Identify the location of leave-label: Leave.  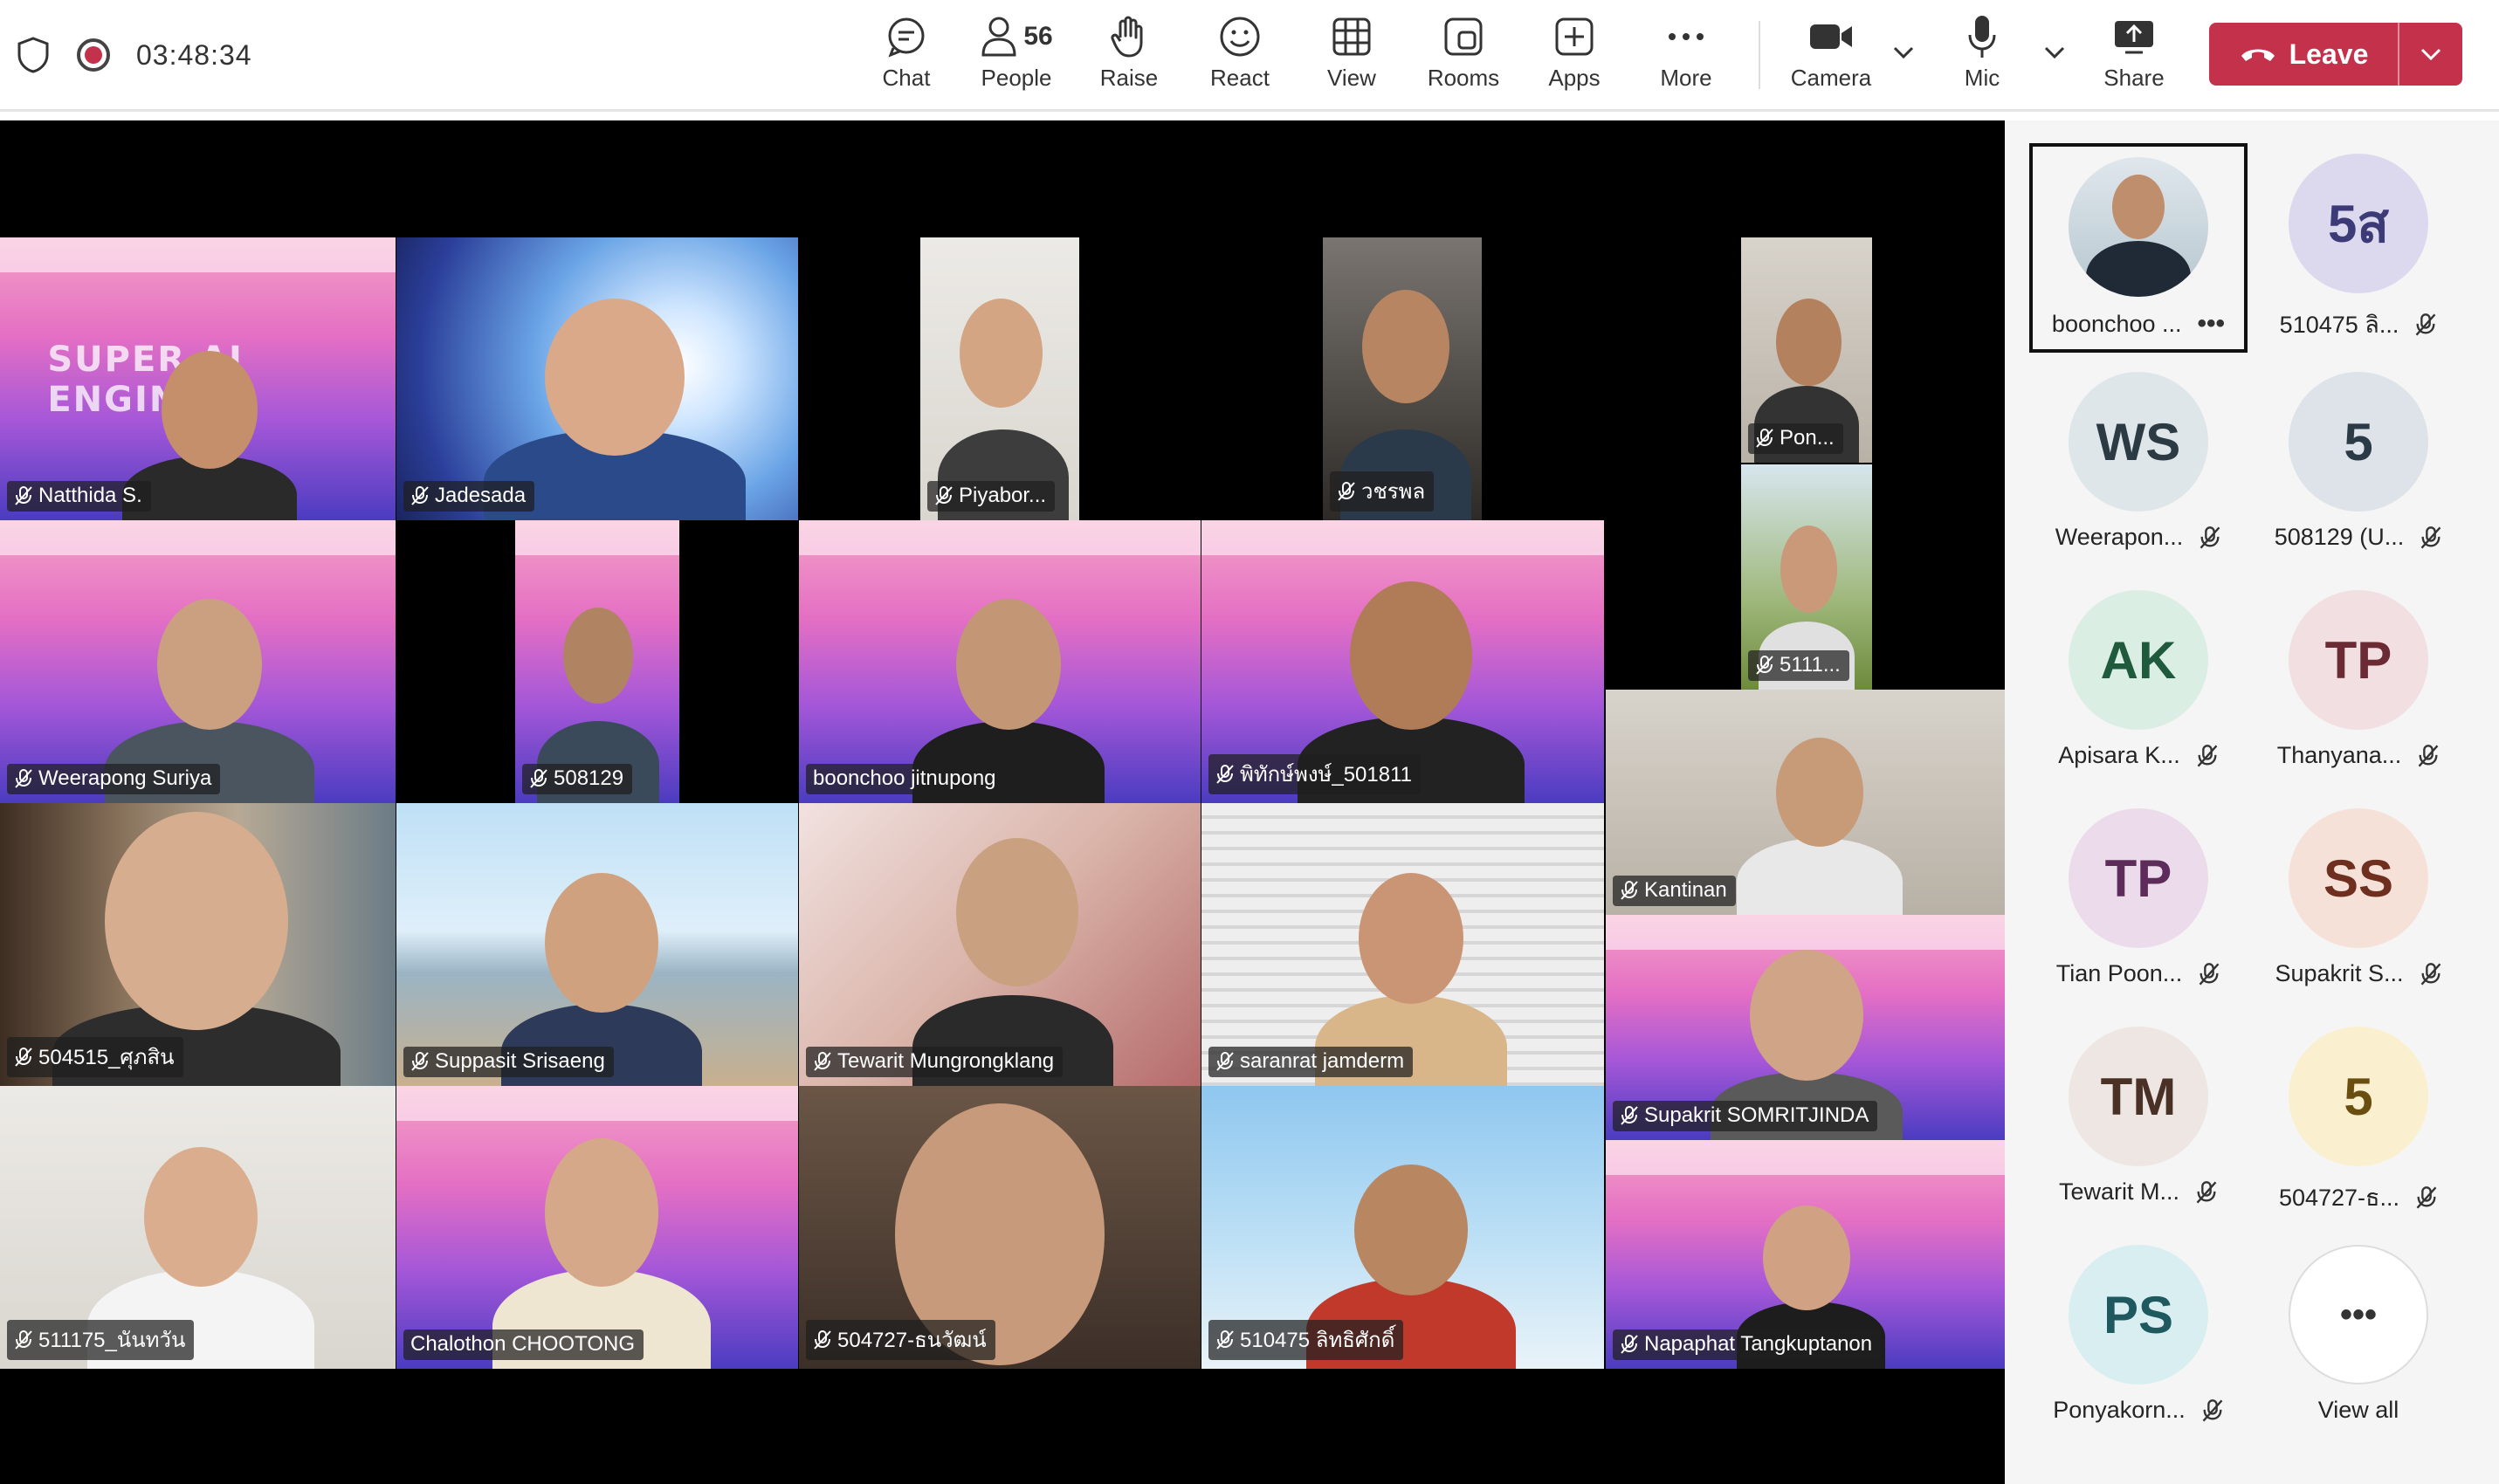
(2329, 54).